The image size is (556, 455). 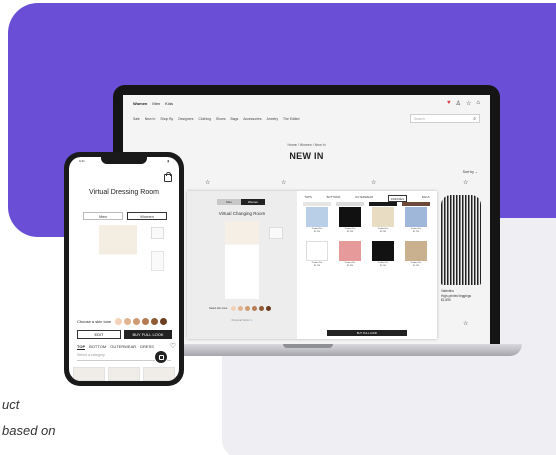 What do you see at coordinates (242, 260) in the screenshot?
I see `modal-model-image` at bounding box center [242, 260].